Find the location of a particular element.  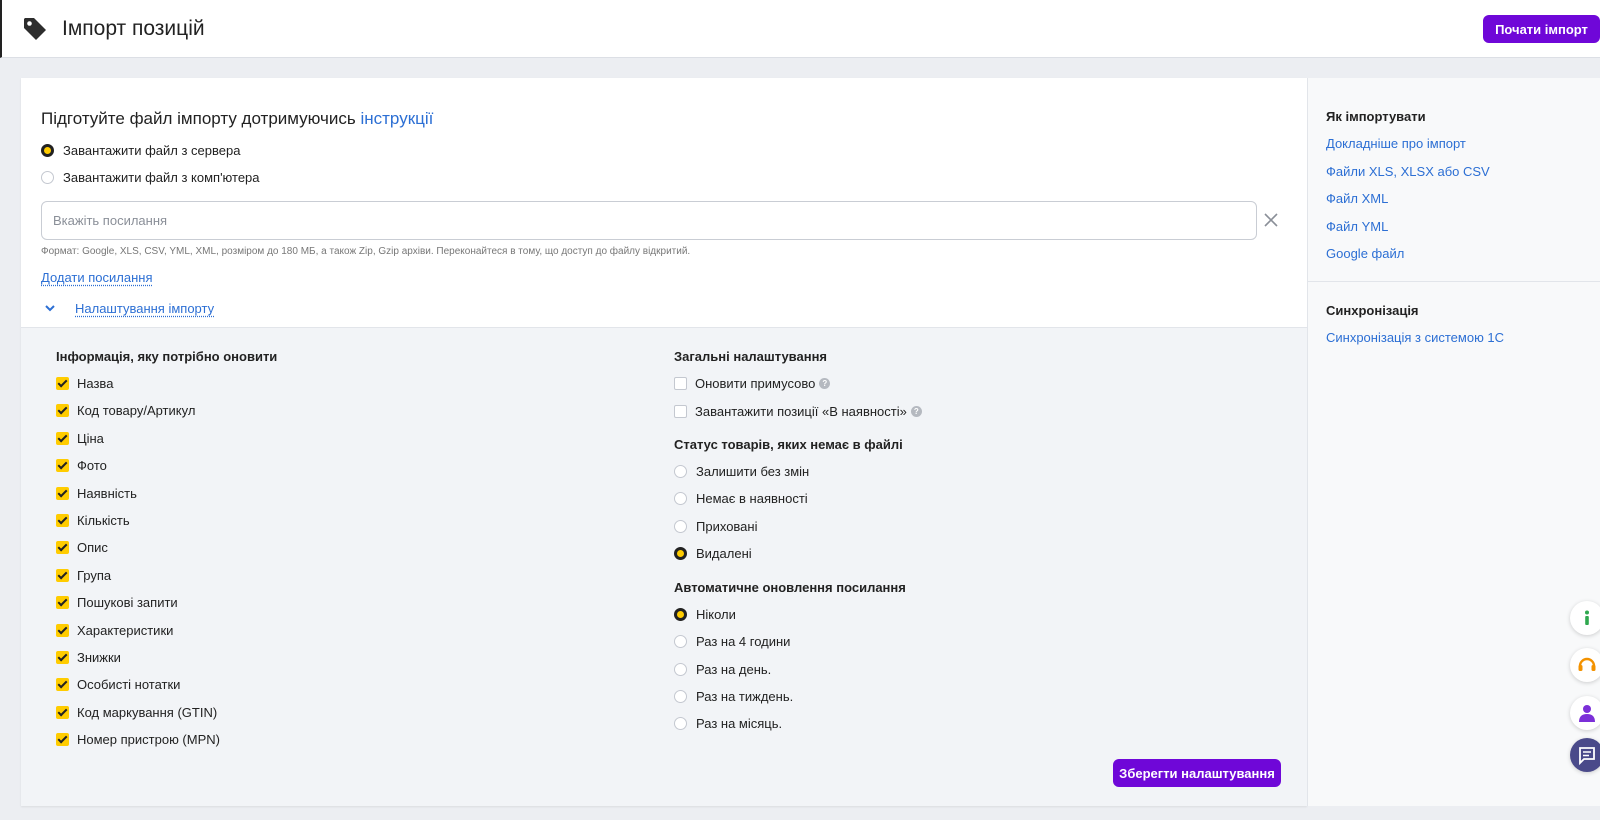

update-field-6: Кількість is located at coordinates (93, 520).